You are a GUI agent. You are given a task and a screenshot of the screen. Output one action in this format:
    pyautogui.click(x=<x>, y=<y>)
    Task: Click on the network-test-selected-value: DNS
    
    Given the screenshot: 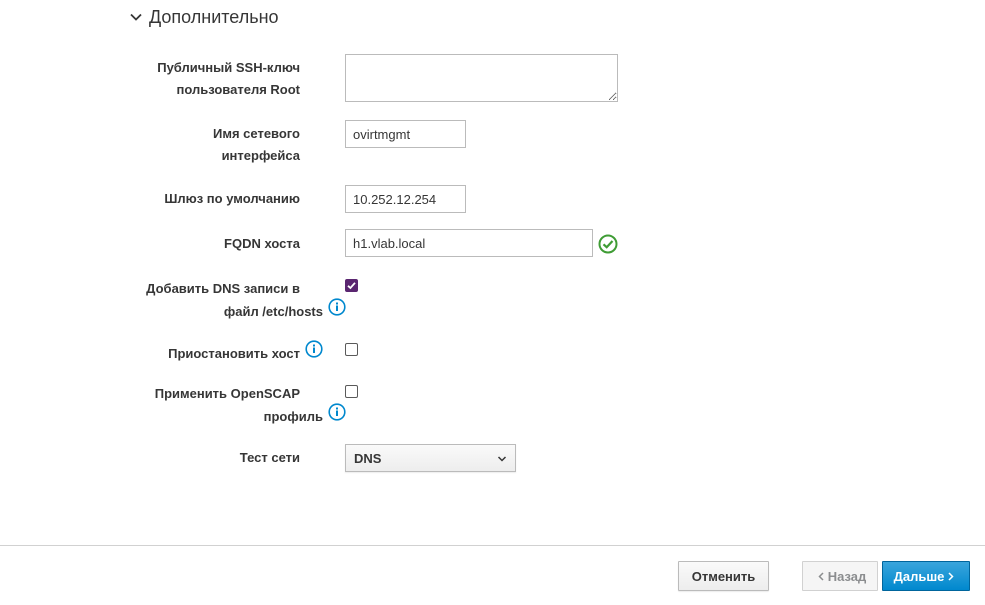 What is the action you would take?
    pyautogui.click(x=368, y=458)
    